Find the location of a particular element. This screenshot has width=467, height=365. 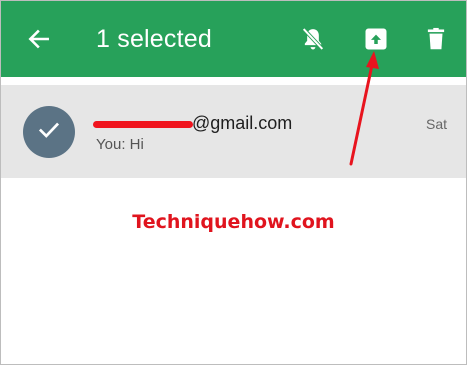

selection-count-title: 1 selected is located at coordinates (154, 39).